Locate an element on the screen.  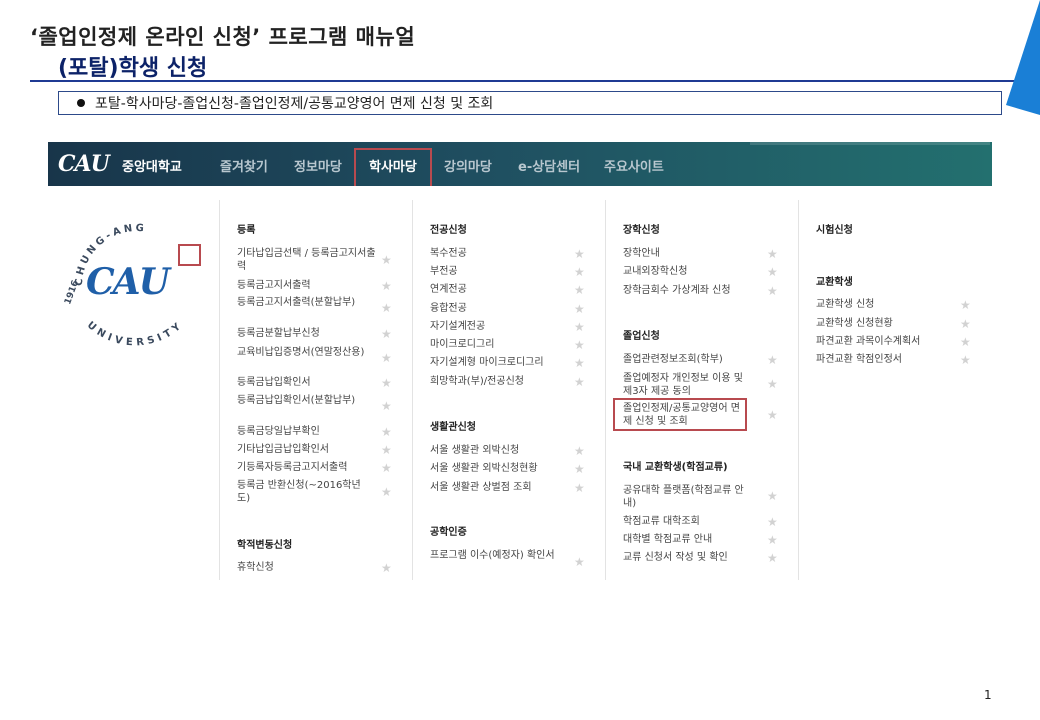
menu-item: 복수전공 is located at coordinates (500, 253).